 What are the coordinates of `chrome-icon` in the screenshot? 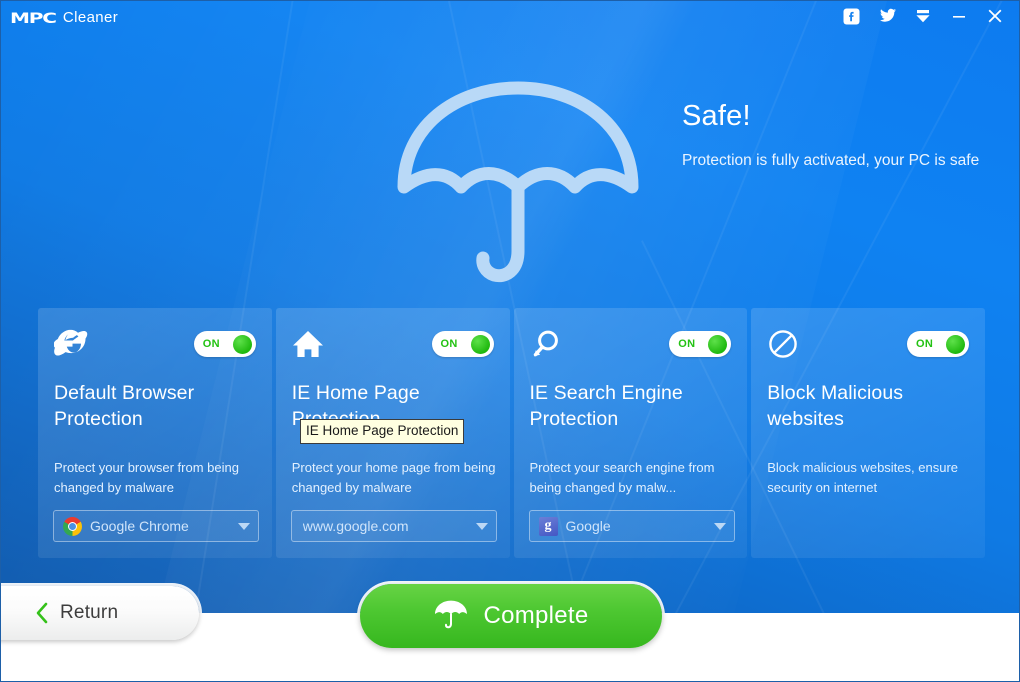 It's located at (72, 526).